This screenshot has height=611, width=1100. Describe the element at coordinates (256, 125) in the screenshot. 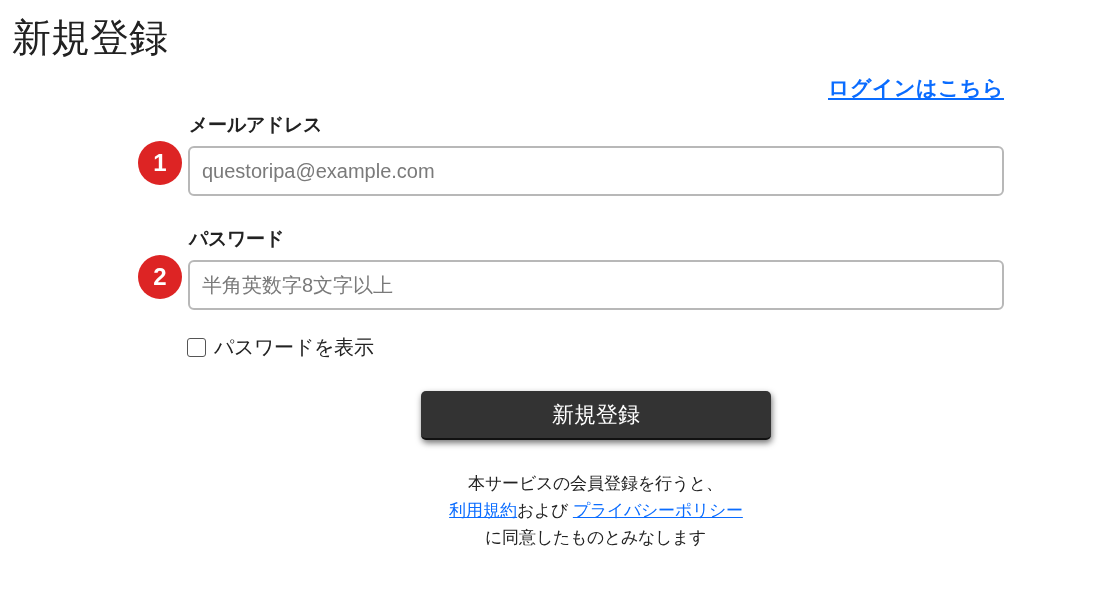

I see `email-label: メールアドレス` at that location.